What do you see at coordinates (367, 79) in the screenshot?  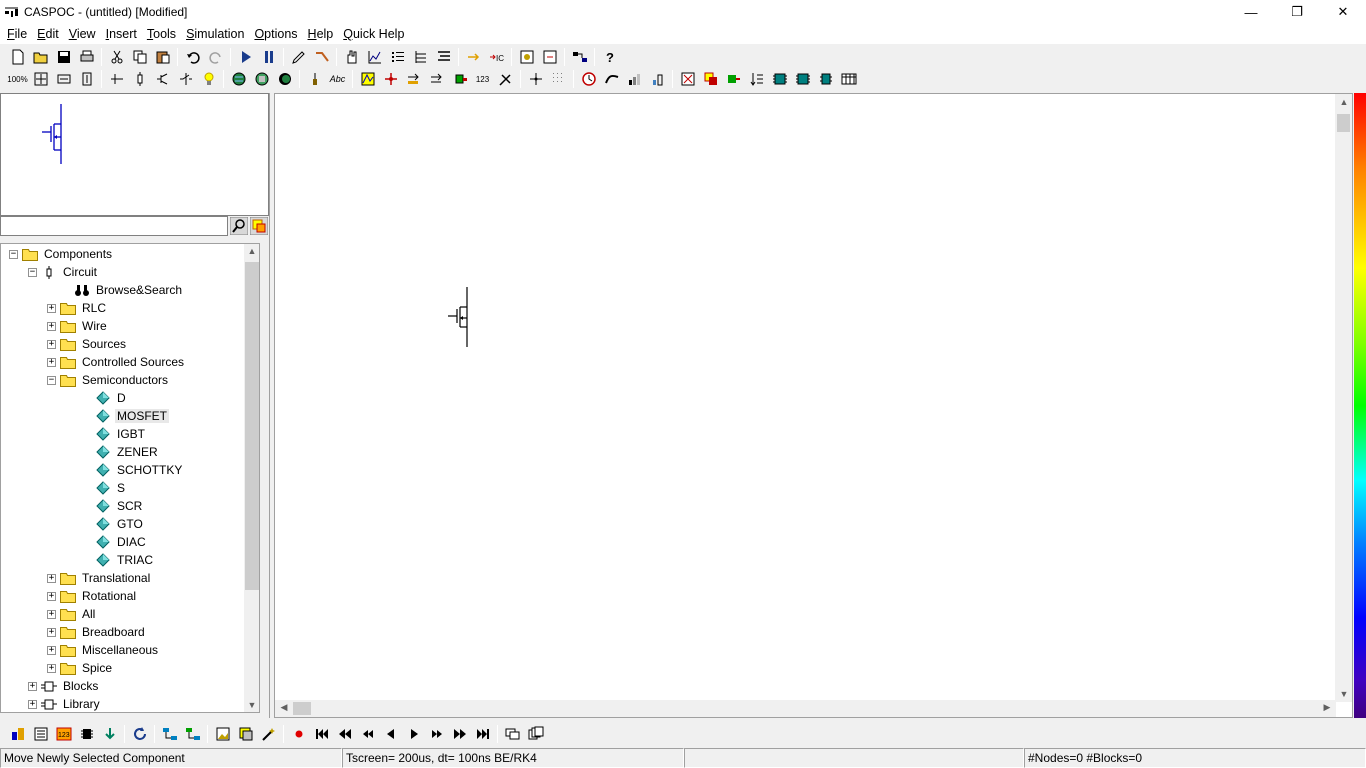 I see `scope-probe-icon` at bounding box center [367, 79].